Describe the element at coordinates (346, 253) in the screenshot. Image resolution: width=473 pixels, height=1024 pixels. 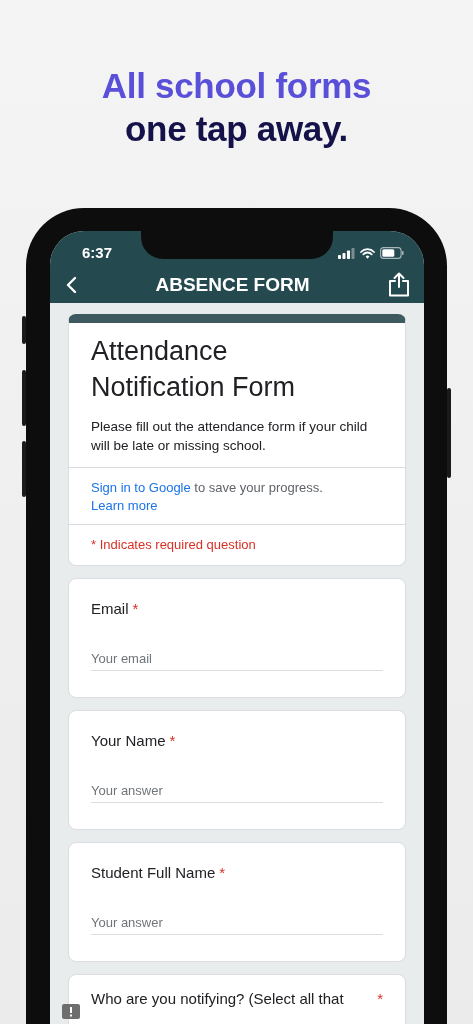
I see `signal-icon` at that location.